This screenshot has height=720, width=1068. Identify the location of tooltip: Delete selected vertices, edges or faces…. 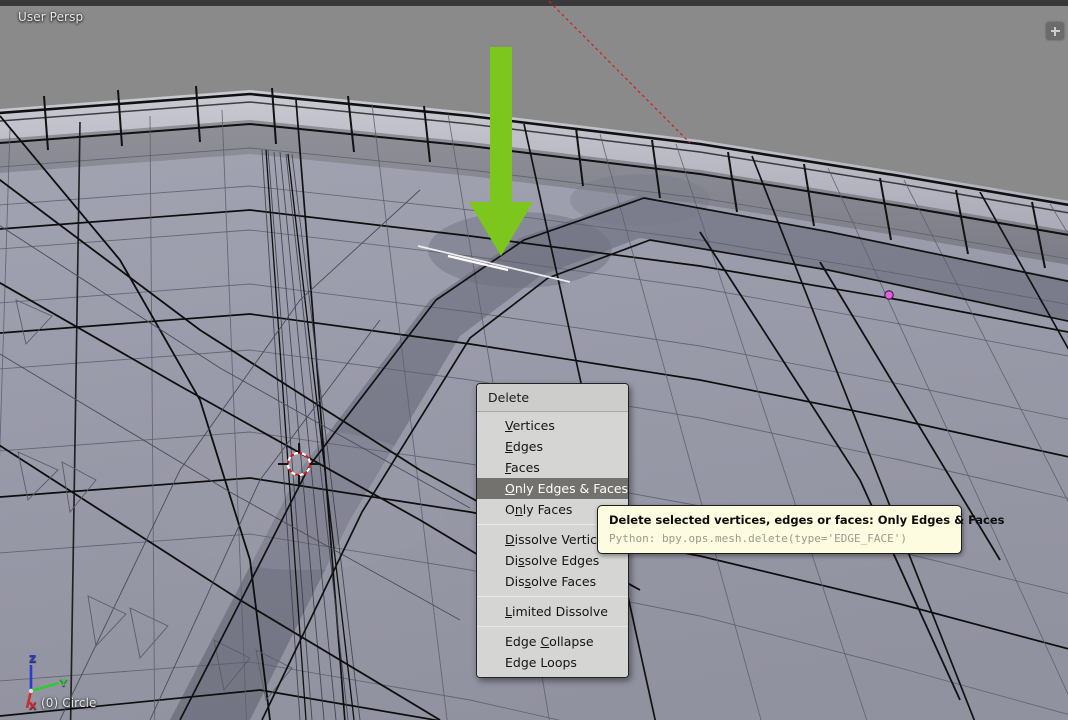
(801, 529).